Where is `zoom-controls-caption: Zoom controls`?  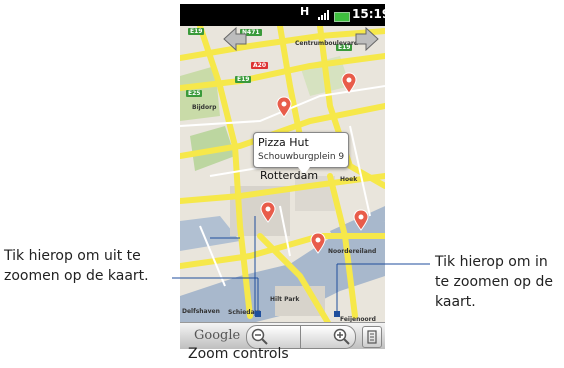 zoom-controls-caption: Zoom controls is located at coordinates (238, 354).